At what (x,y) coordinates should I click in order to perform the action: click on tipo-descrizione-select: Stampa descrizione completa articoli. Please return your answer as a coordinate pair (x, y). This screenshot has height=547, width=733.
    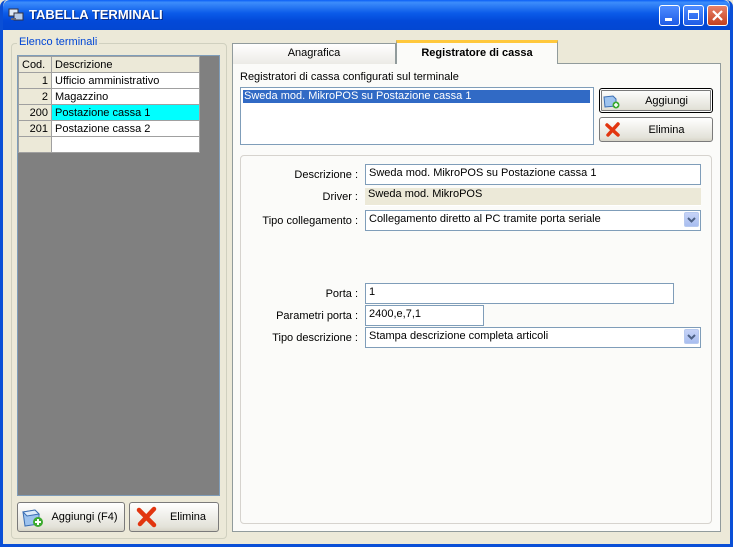
    Looking at the image, I should click on (533, 337).